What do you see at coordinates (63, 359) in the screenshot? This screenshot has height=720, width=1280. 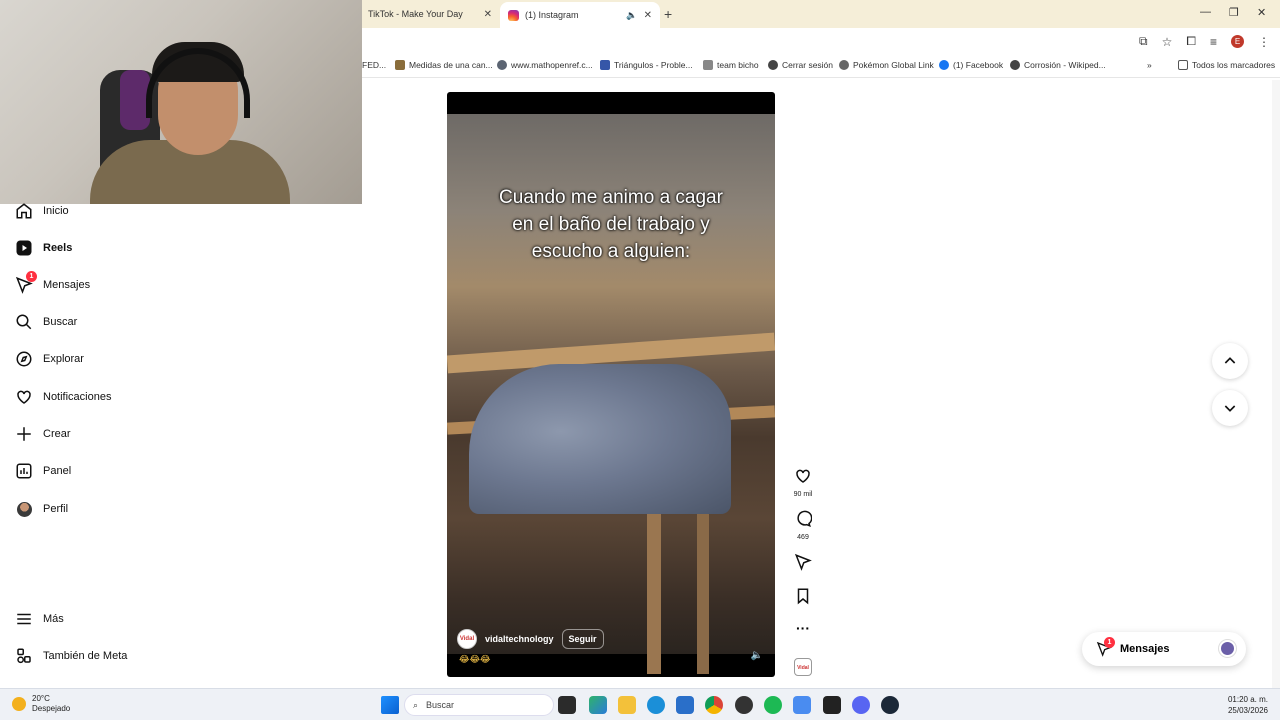 I see `sidebar-item-label: Explorar` at bounding box center [63, 359].